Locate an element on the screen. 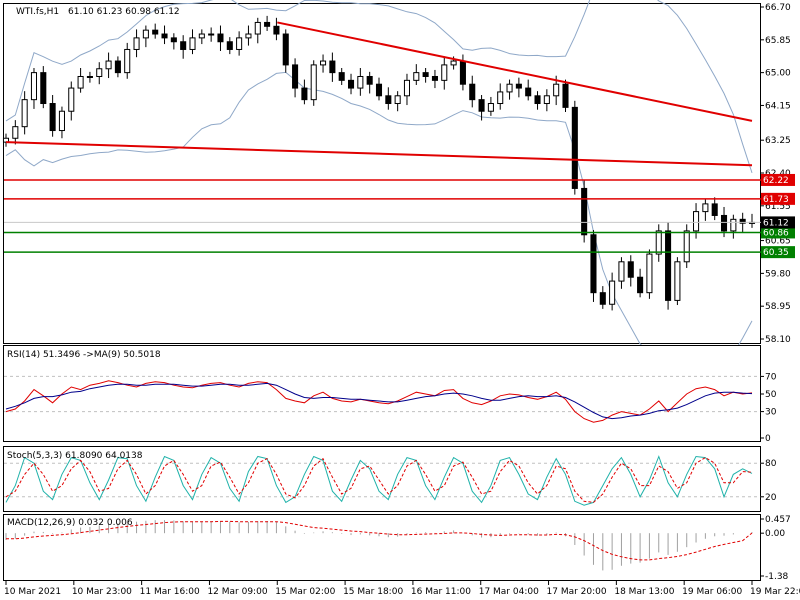  rsi-tick-label: 0 is located at coordinates (768, 439).